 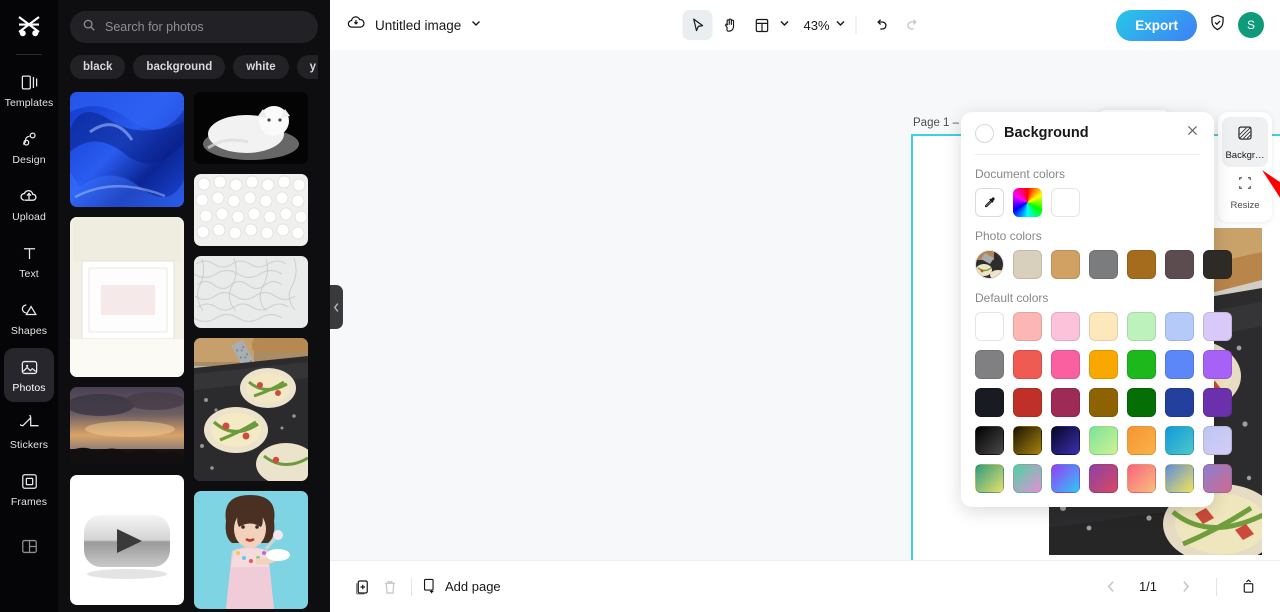 I want to click on eyedropper-icon, so click(x=989, y=202).